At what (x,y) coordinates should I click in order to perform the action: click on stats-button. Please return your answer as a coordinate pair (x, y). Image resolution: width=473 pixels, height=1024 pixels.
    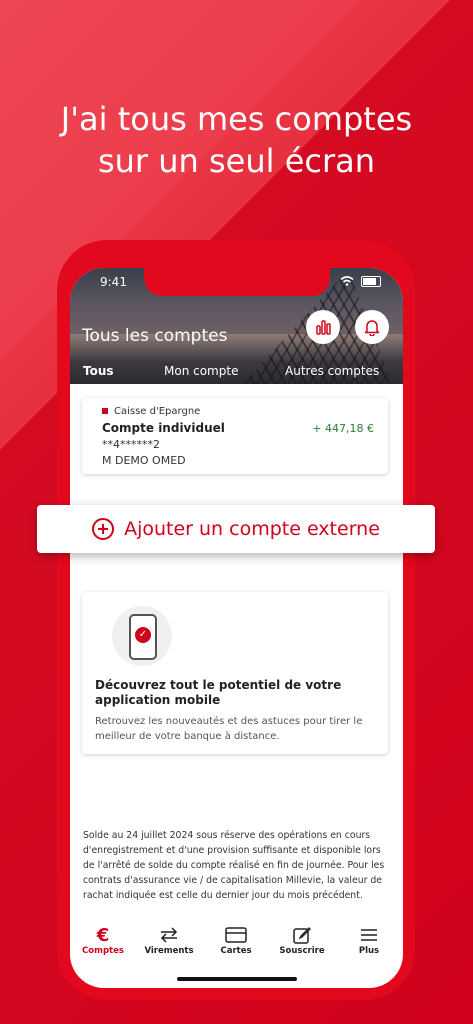
    Looking at the image, I should click on (323, 327).